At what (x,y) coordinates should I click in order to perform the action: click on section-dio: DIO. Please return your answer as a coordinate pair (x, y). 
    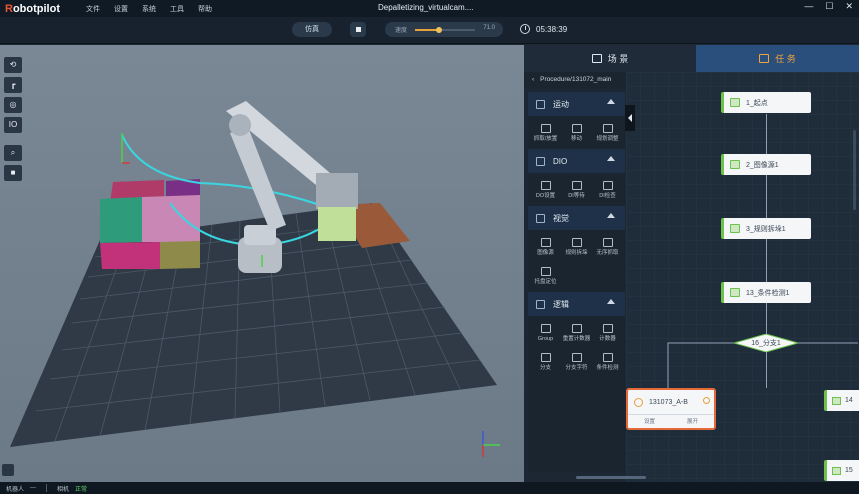
    Looking at the image, I should click on (576, 161).